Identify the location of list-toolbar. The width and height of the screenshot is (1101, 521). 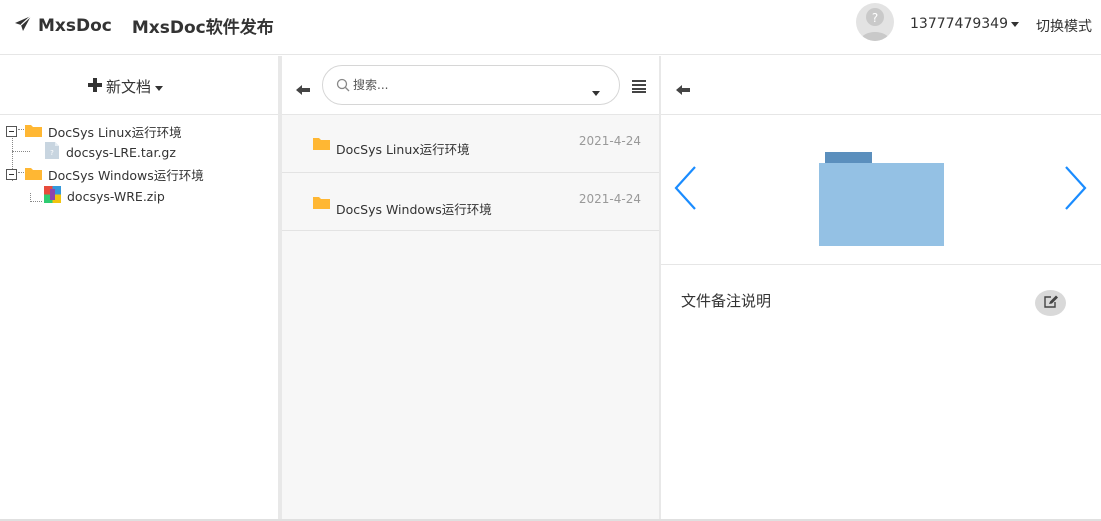
(470, 85).